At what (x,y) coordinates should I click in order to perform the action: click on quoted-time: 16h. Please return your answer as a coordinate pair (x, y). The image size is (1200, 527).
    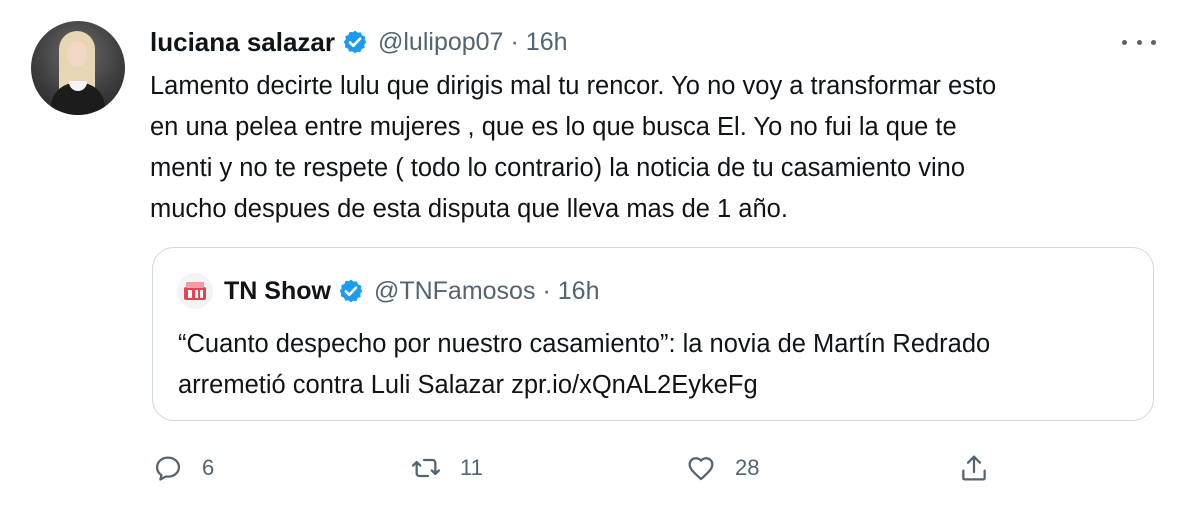
    Looking at the image, I should click on (578, 290).